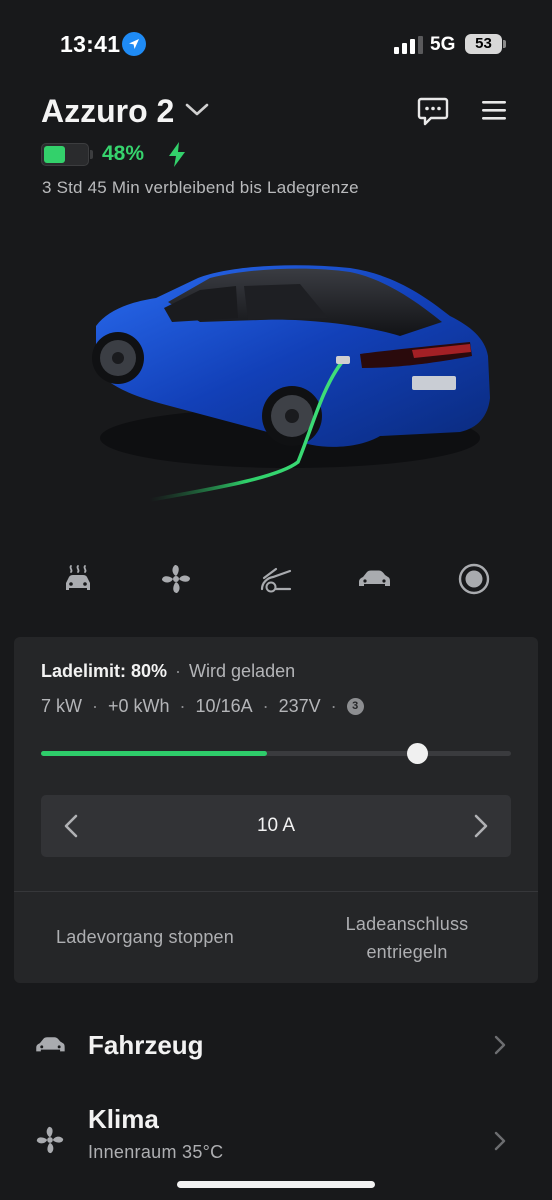 This screenshot has width=552, height=1200. I want to click on home-indicator, so click(276, 1184).